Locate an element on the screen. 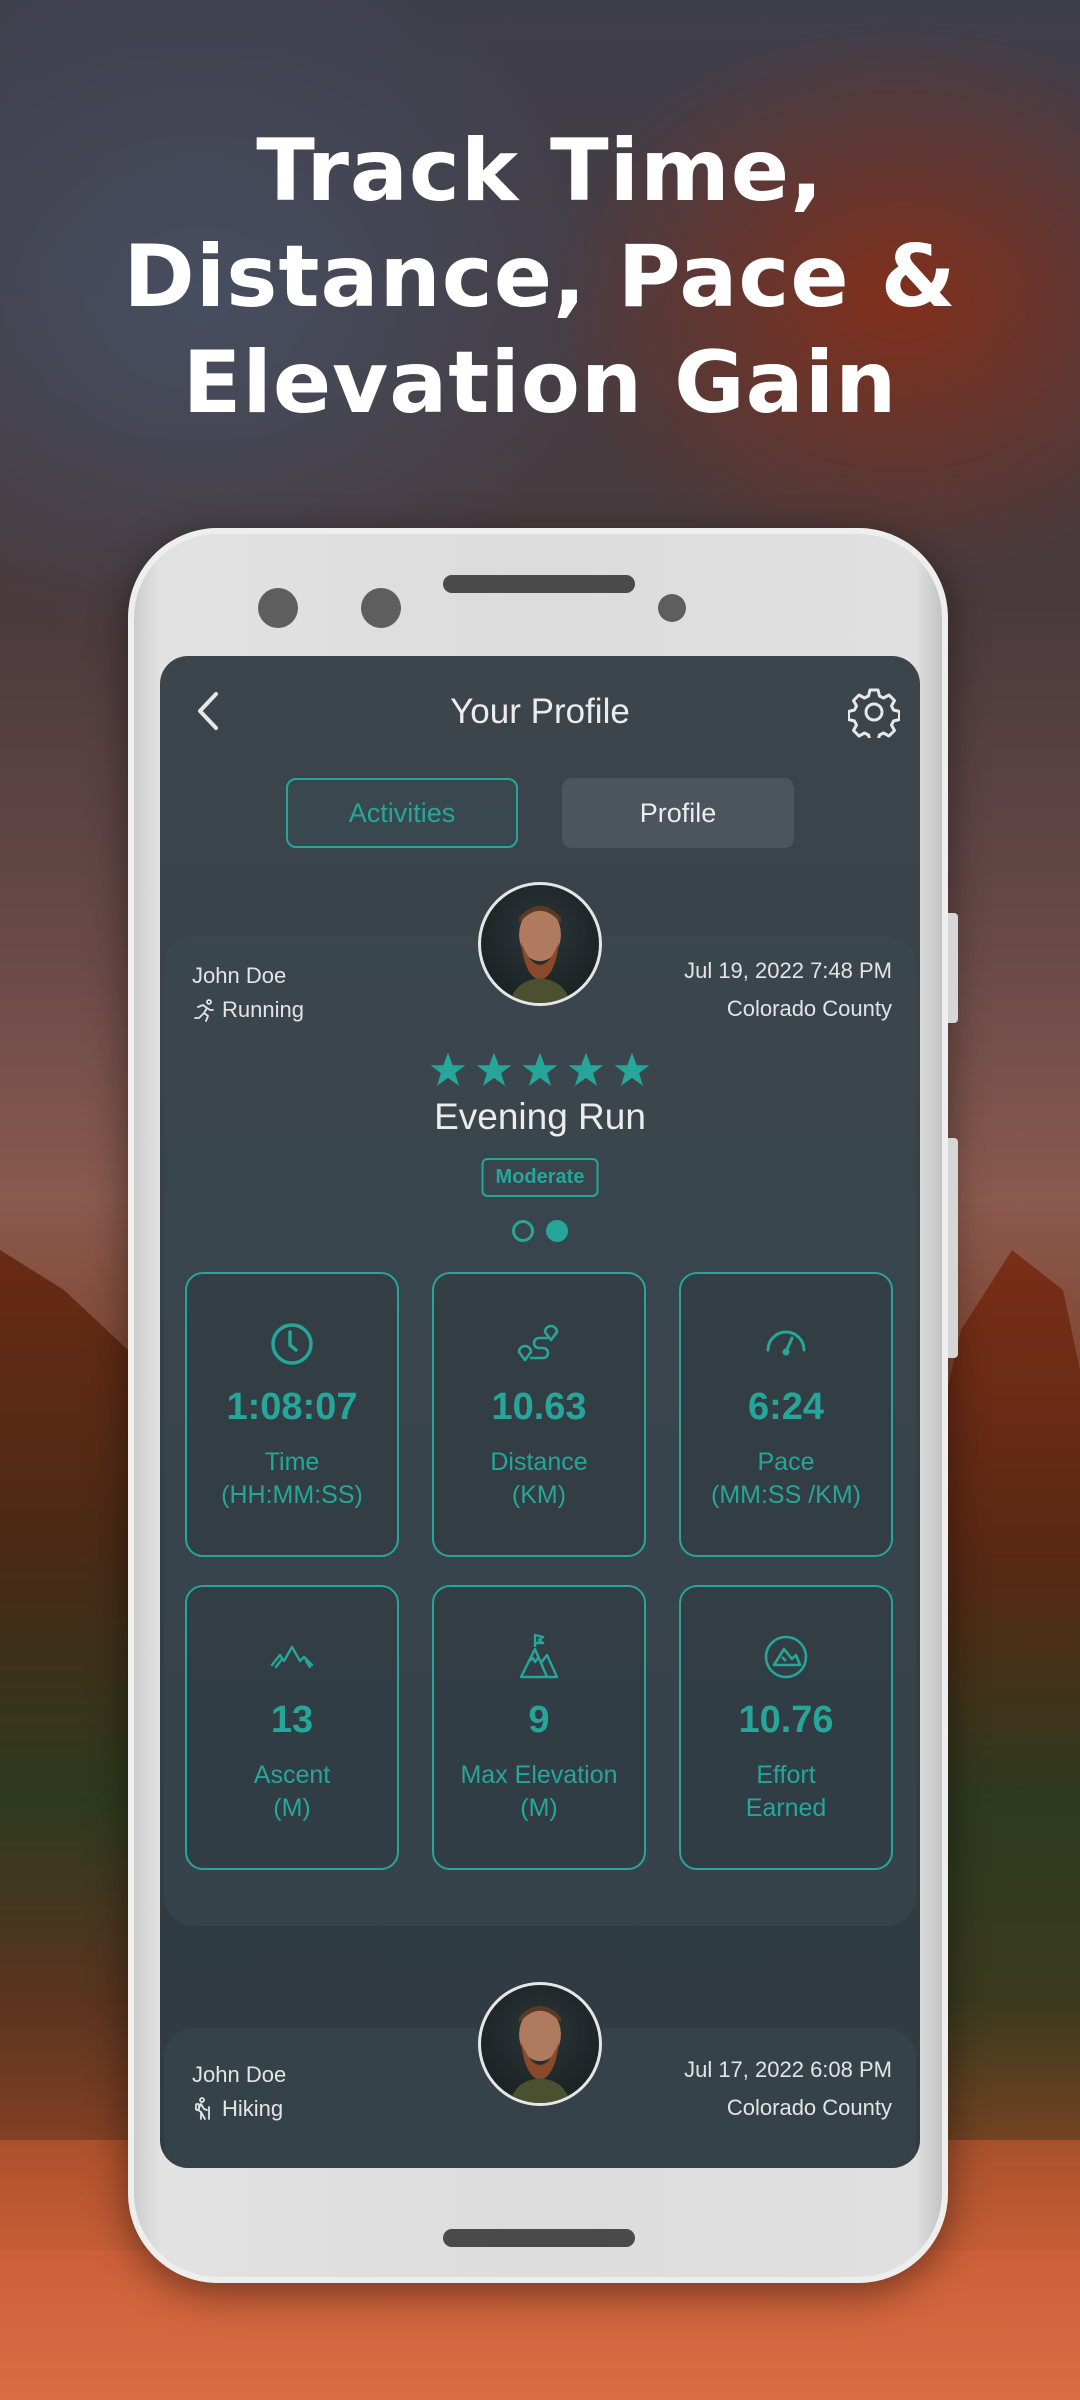 This screenshot has width=1080, height=2400. stat-value: 9 is located at coordinates (539, 1720).